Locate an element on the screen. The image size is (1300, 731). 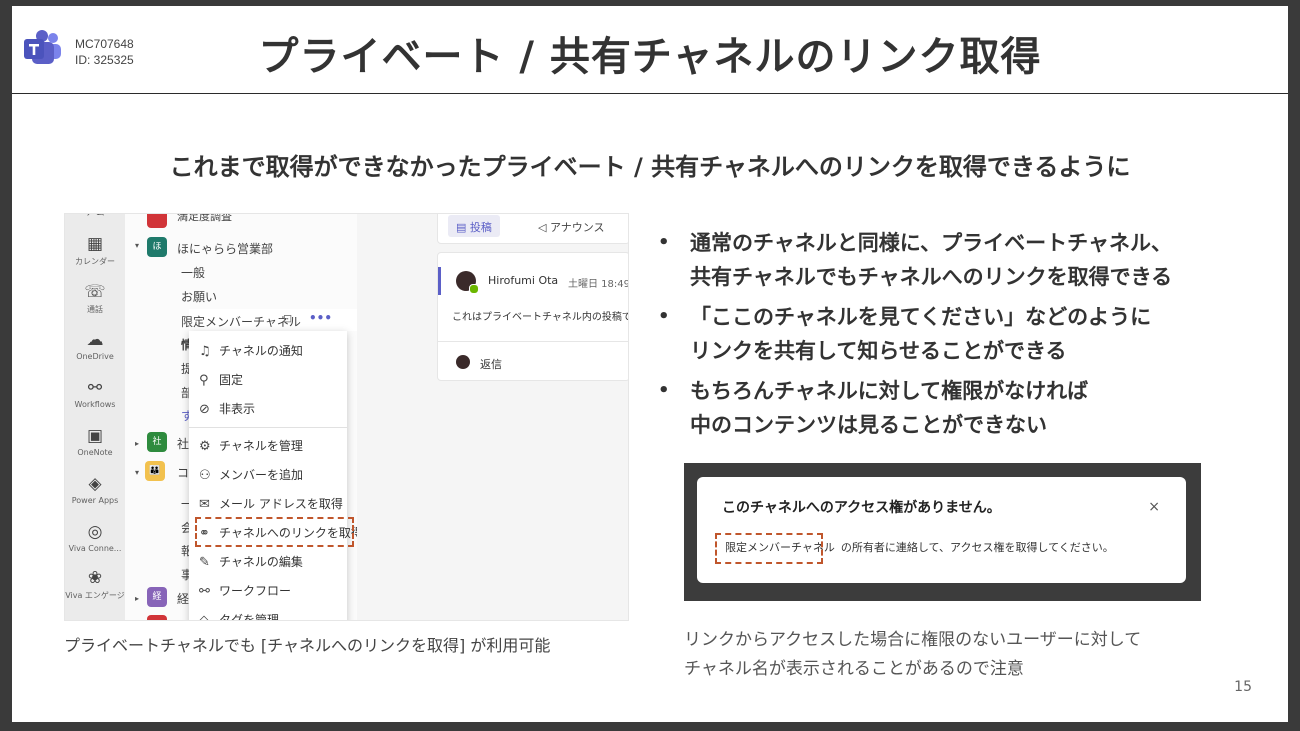
reply-button: 返信 is located at coordinates (491, 364).